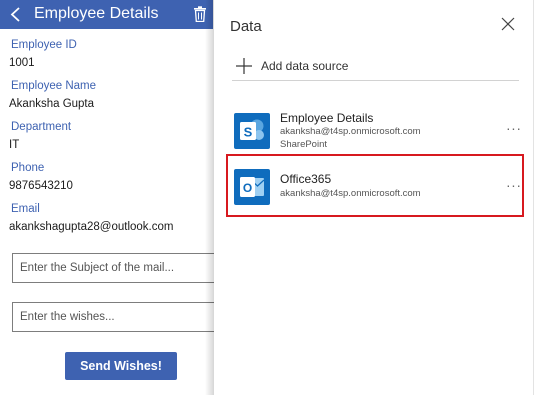 Image resolution: width=534 pixels, height=395 pixels. Describe the element at coordinates (54, 86) in the screenshot. I see `employee-name-label: Employee Name` at that location.